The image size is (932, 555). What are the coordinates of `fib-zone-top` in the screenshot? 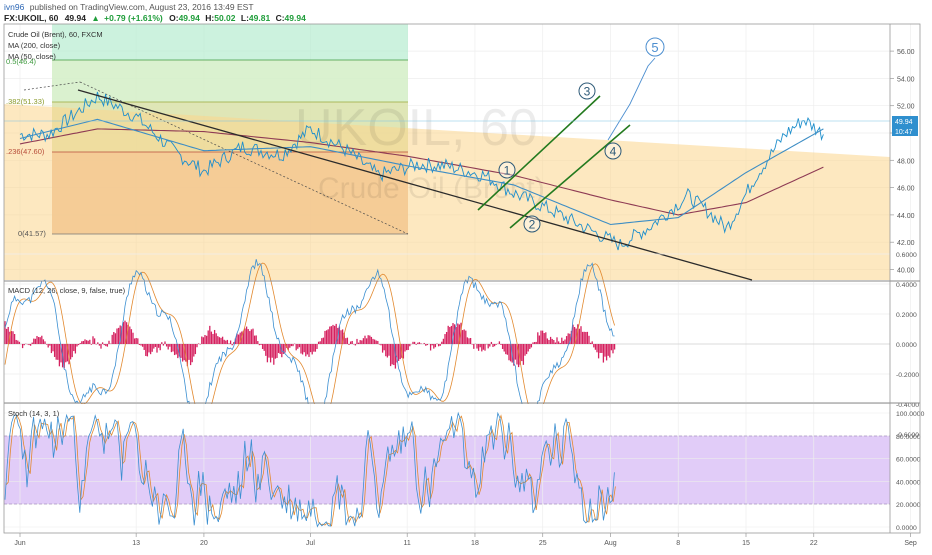 It's located at (230, 42).